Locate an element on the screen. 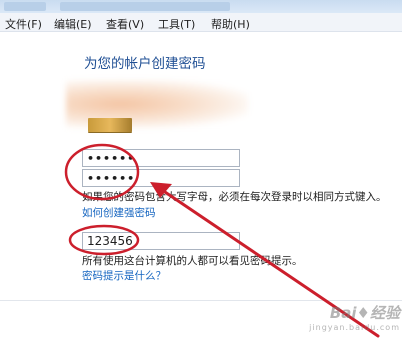 This screenshot has height=348, width=402. annotation-circle-password is located at coordinates (102, 172).